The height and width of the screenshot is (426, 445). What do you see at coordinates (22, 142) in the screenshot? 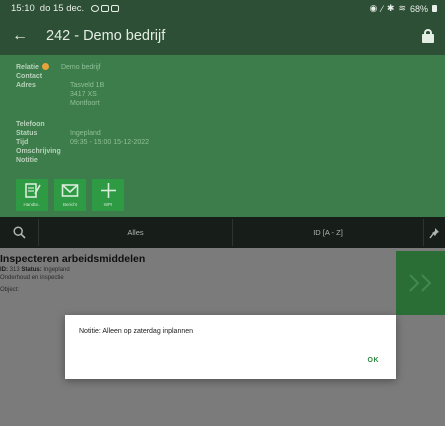
I see `detail-label: Tijd` at bounding box center [22, 142].